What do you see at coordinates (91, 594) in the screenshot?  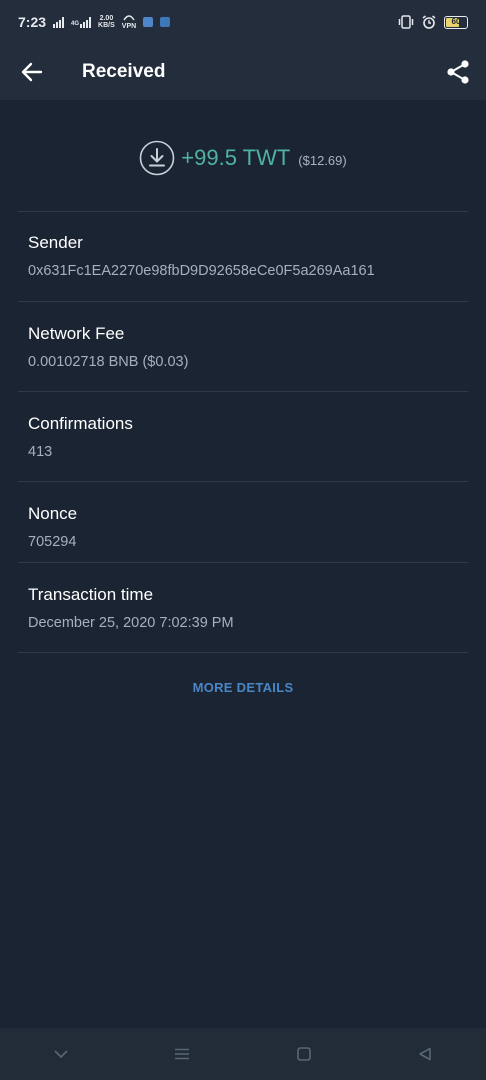 I see `field-label: Transaction time` at bounding box center [91, 594].